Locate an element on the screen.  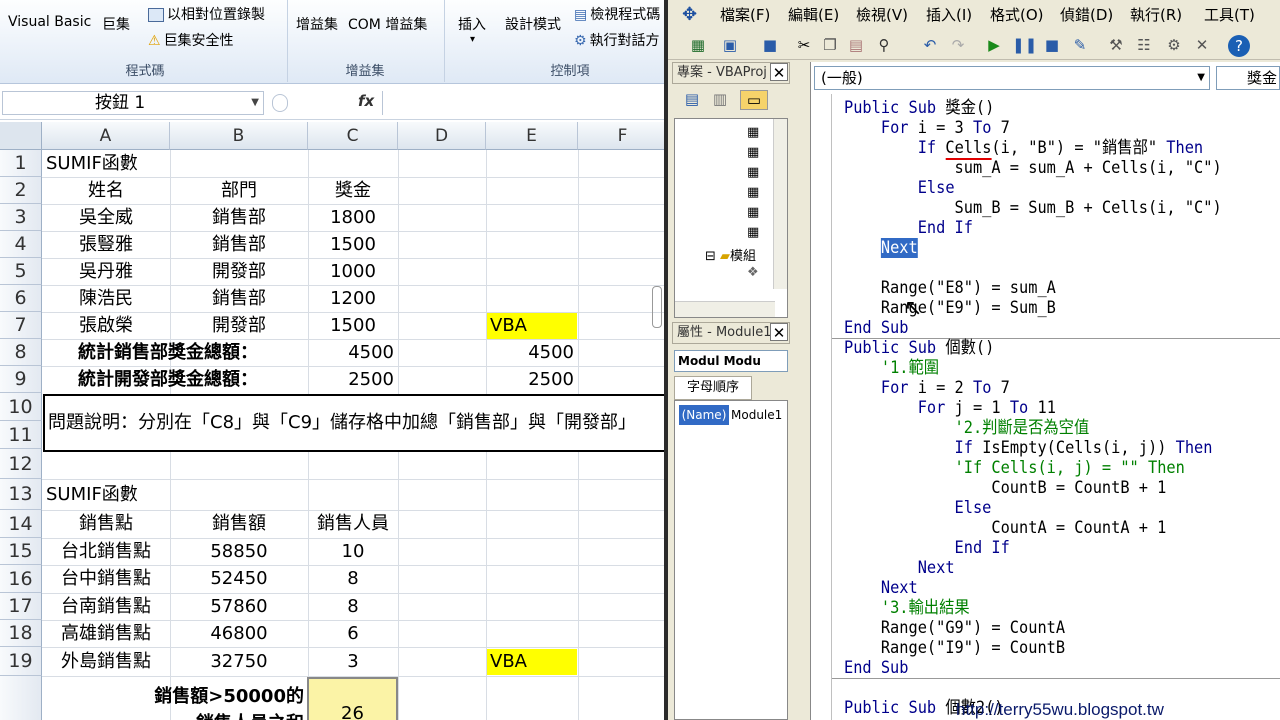
view-excel-icon: ▦ is located at coordinates (698, 45).